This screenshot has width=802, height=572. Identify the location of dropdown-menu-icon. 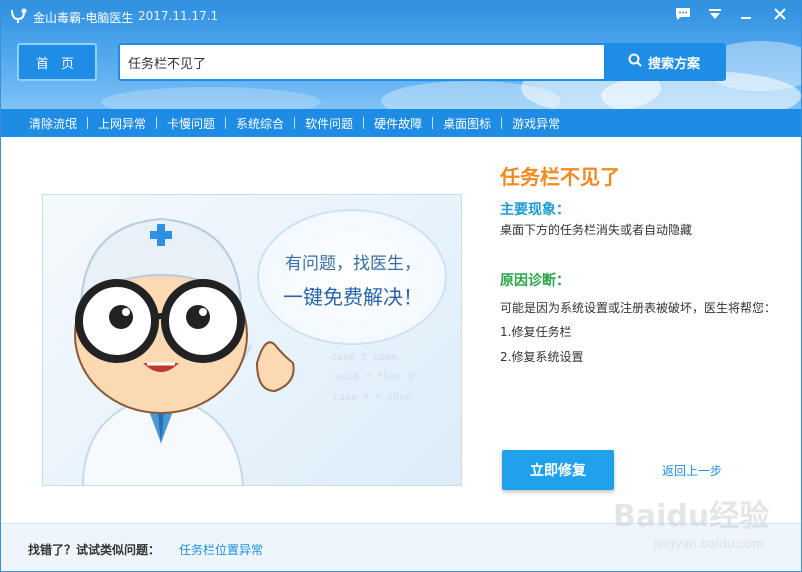
(715, 14).